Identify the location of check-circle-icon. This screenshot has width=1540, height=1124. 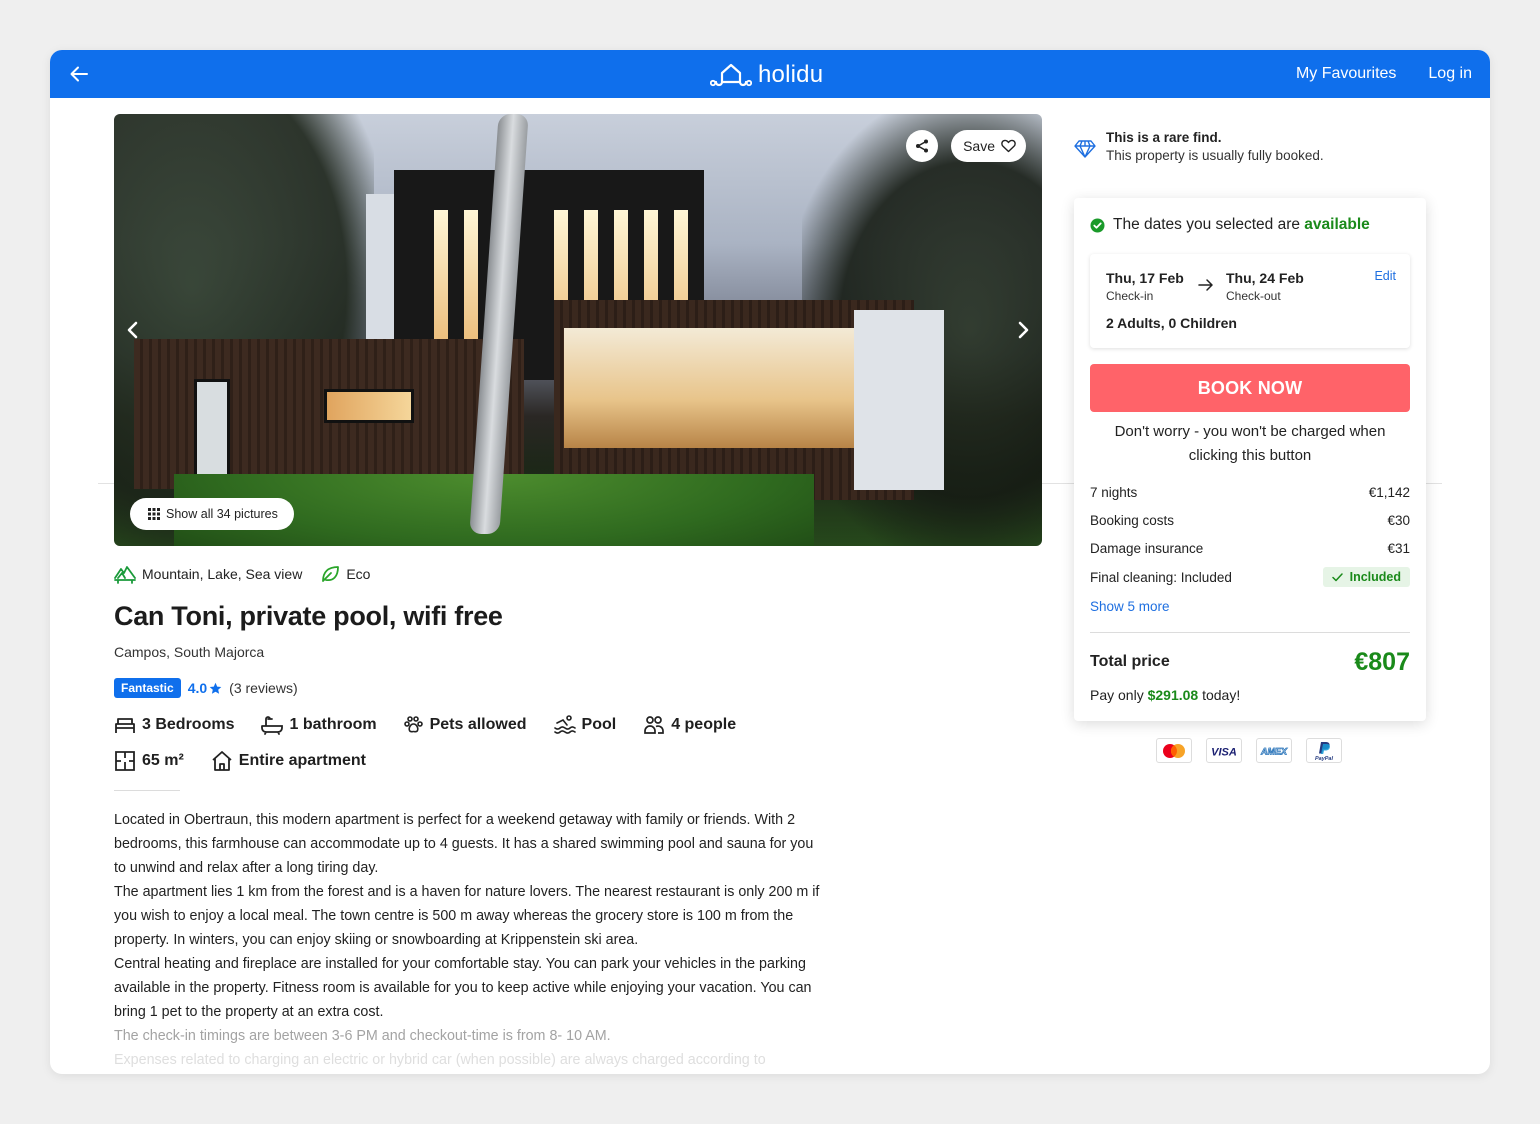
(1097, 225).